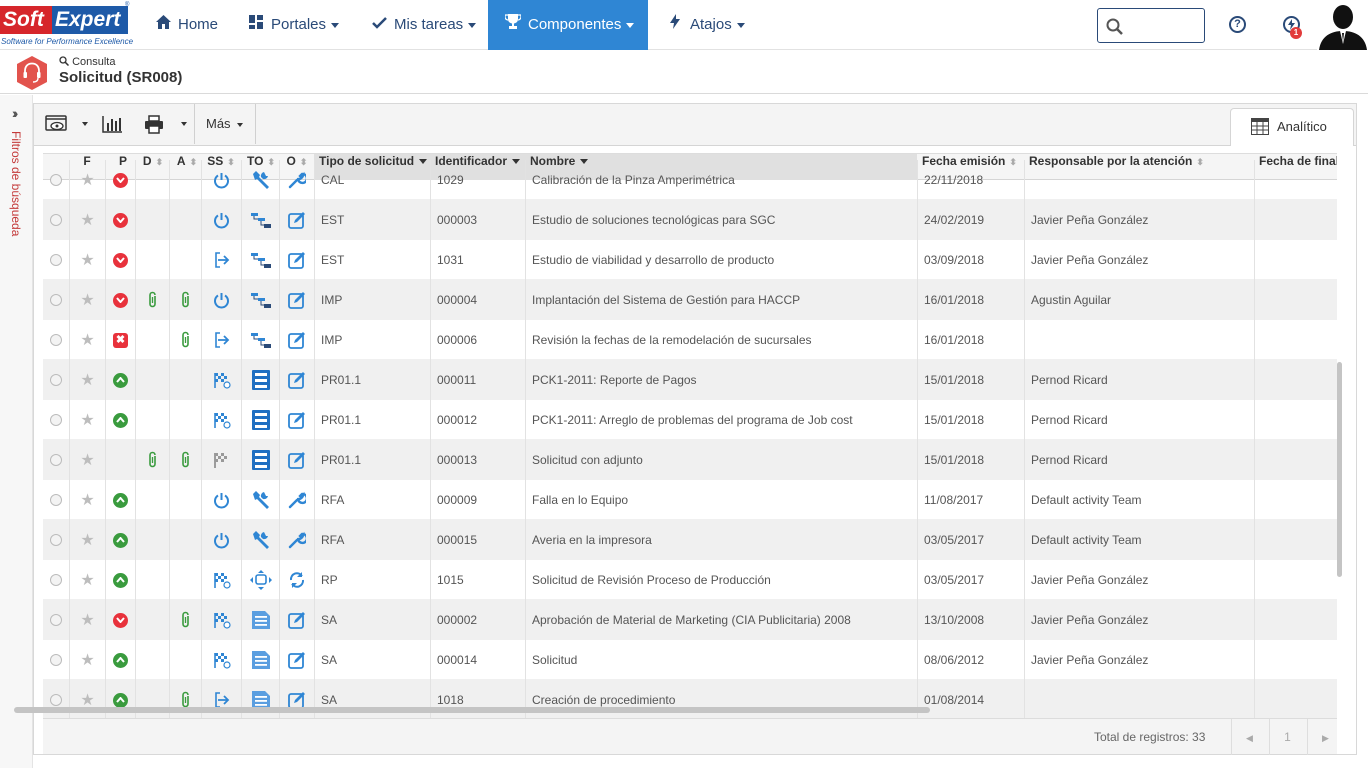 Image resolution: width=1368 pixels, height=768 pixels. I want to click on global-search-input, so click(1151, 25).